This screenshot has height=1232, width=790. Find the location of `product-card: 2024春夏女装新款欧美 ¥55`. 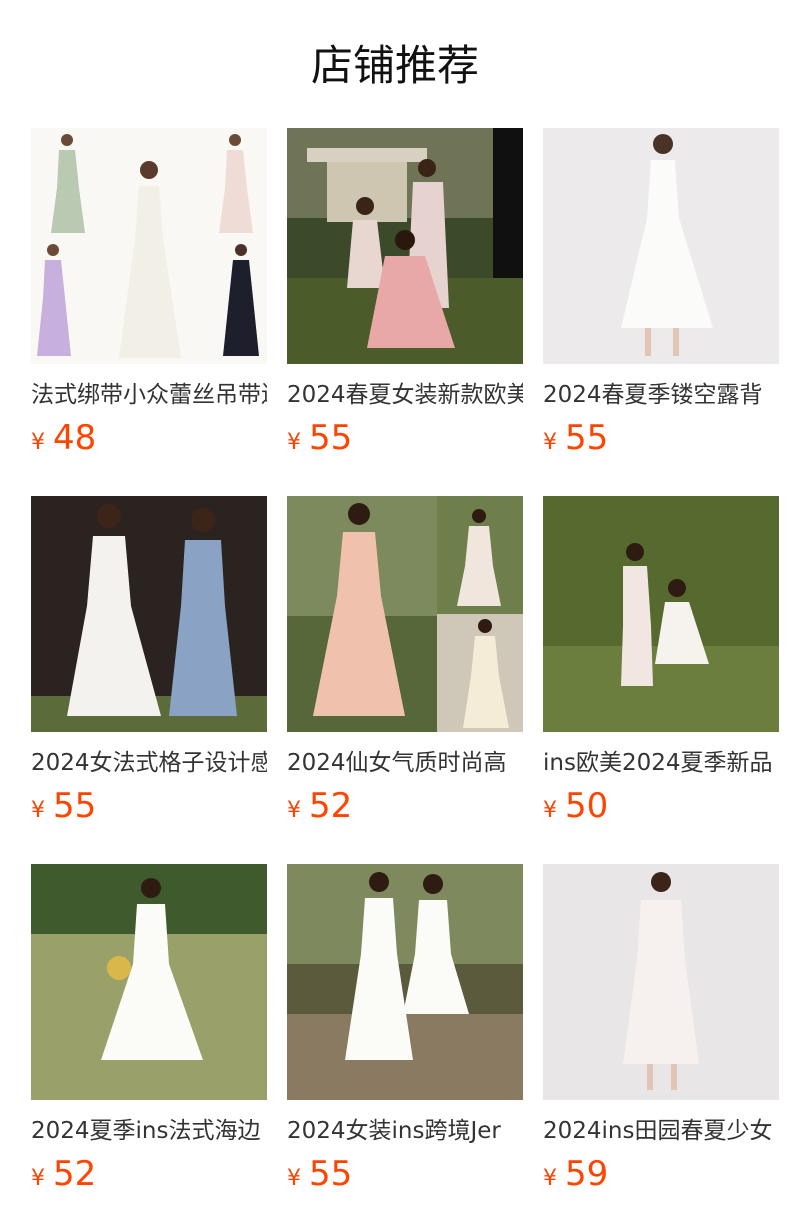

product-card: 2024春夏女装新款欧美 ¥55 is located at coordinates (405, 293).